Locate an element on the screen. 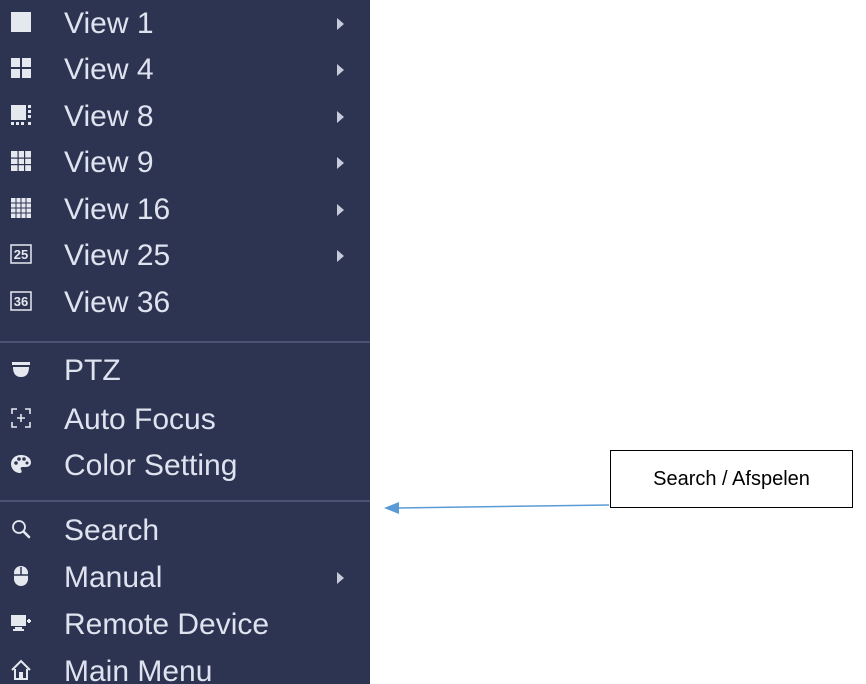 The width and height of the screenshot is (866, 684). callout-box: Search / Afspelen is located at coordinates (731, 479).